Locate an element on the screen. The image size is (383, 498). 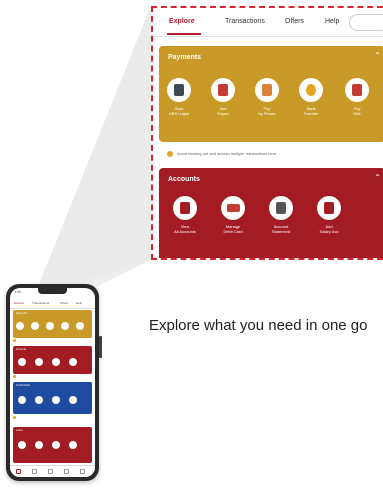
accounts-item-add: Add Salary Acc is located at coordinates (329, 215).